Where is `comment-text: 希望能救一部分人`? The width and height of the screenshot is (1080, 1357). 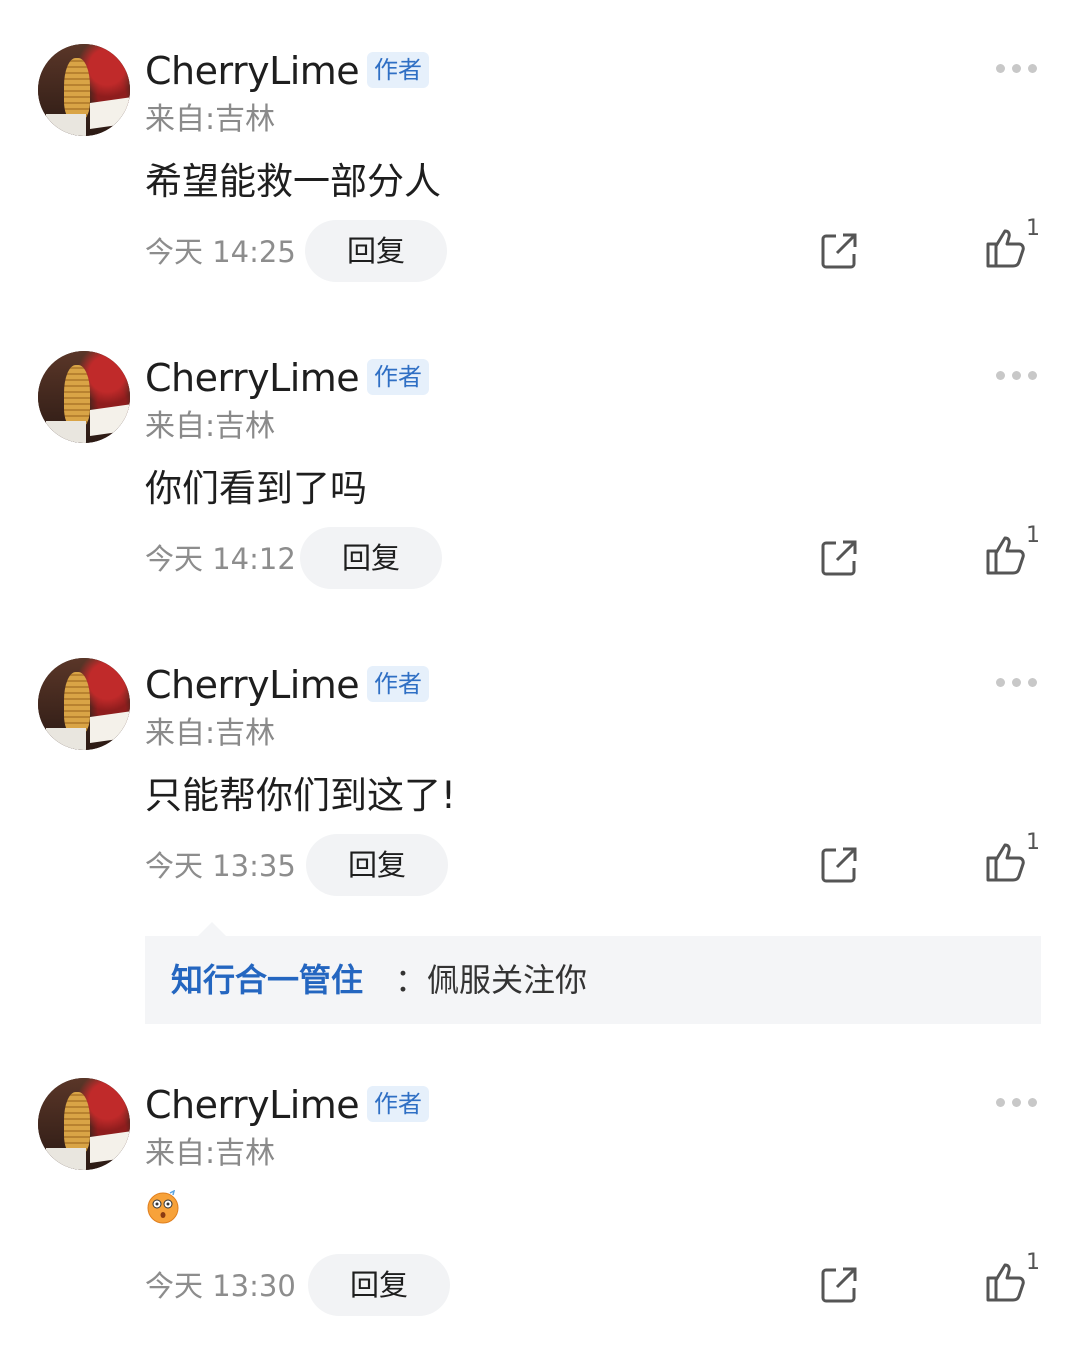 comment-text: 希望能救一部分人 is located at coordinates (293, 181).